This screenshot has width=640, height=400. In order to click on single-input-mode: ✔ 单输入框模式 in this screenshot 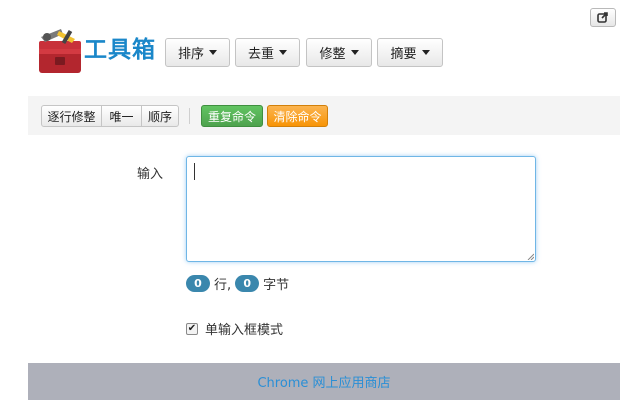, I will do `click(234, 328)`.